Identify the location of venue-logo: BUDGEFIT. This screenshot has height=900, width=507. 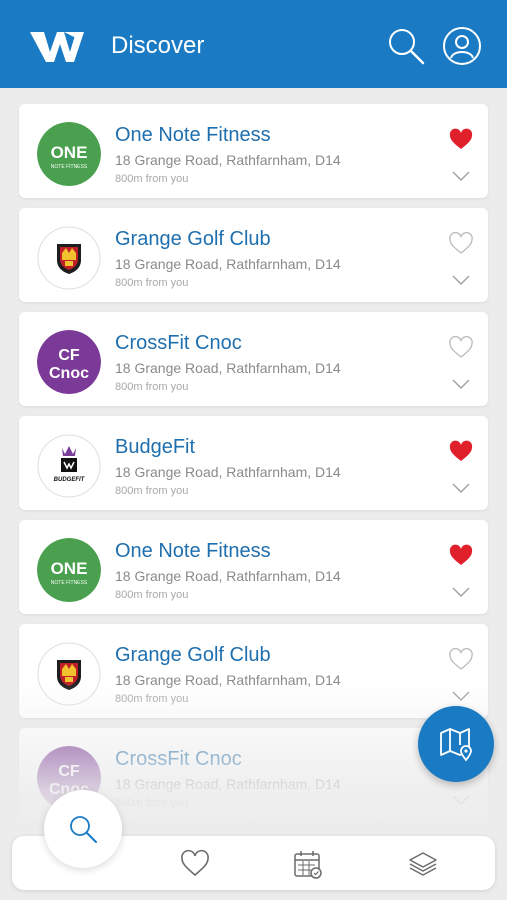
(69, 466).